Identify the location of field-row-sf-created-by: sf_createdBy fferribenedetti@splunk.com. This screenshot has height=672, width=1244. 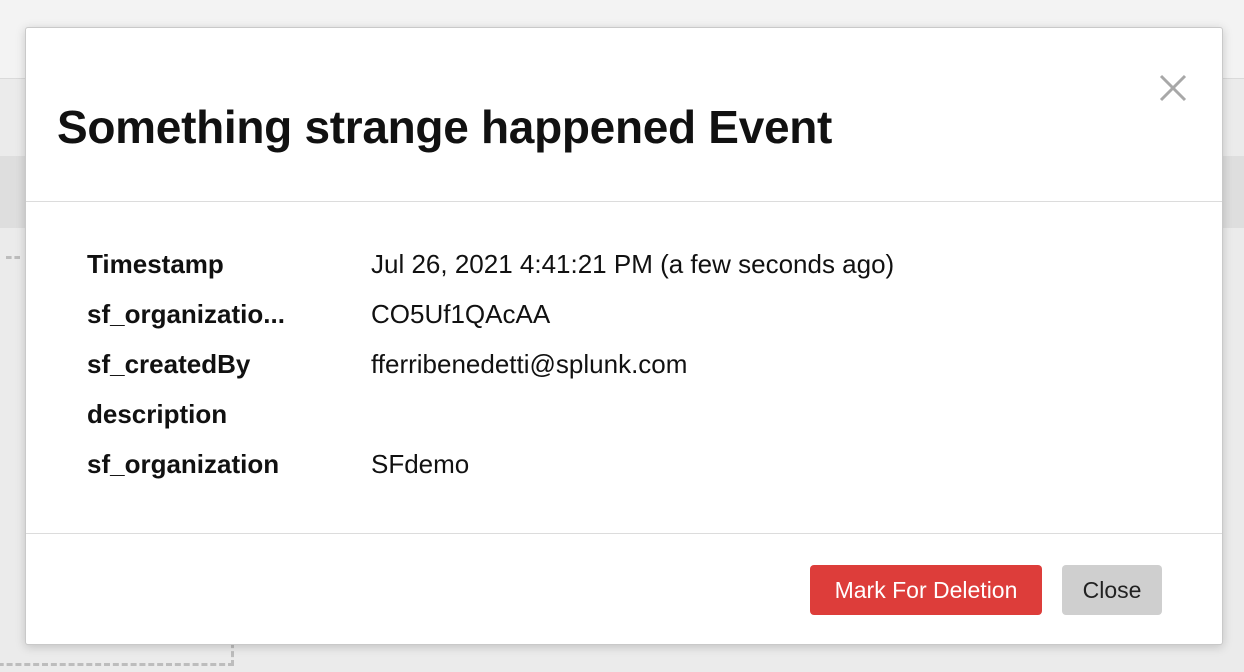
(637, 364).